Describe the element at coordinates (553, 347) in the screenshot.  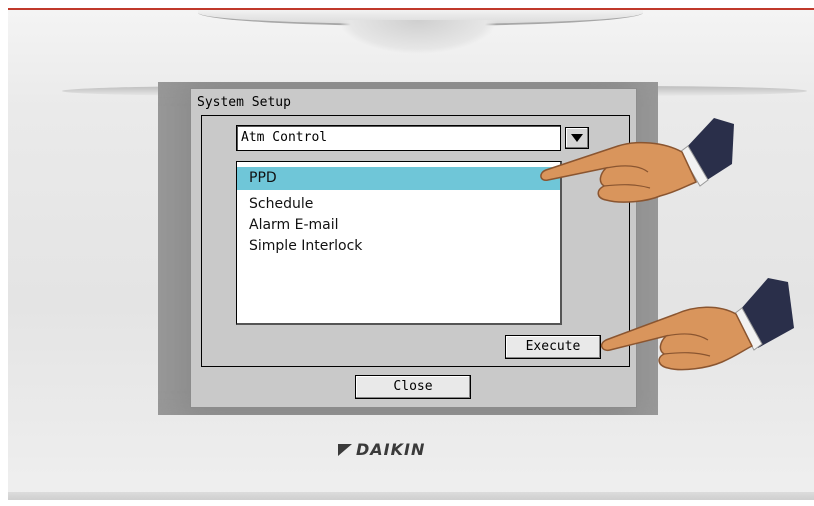
I see `execute-button: Execute` at that location.